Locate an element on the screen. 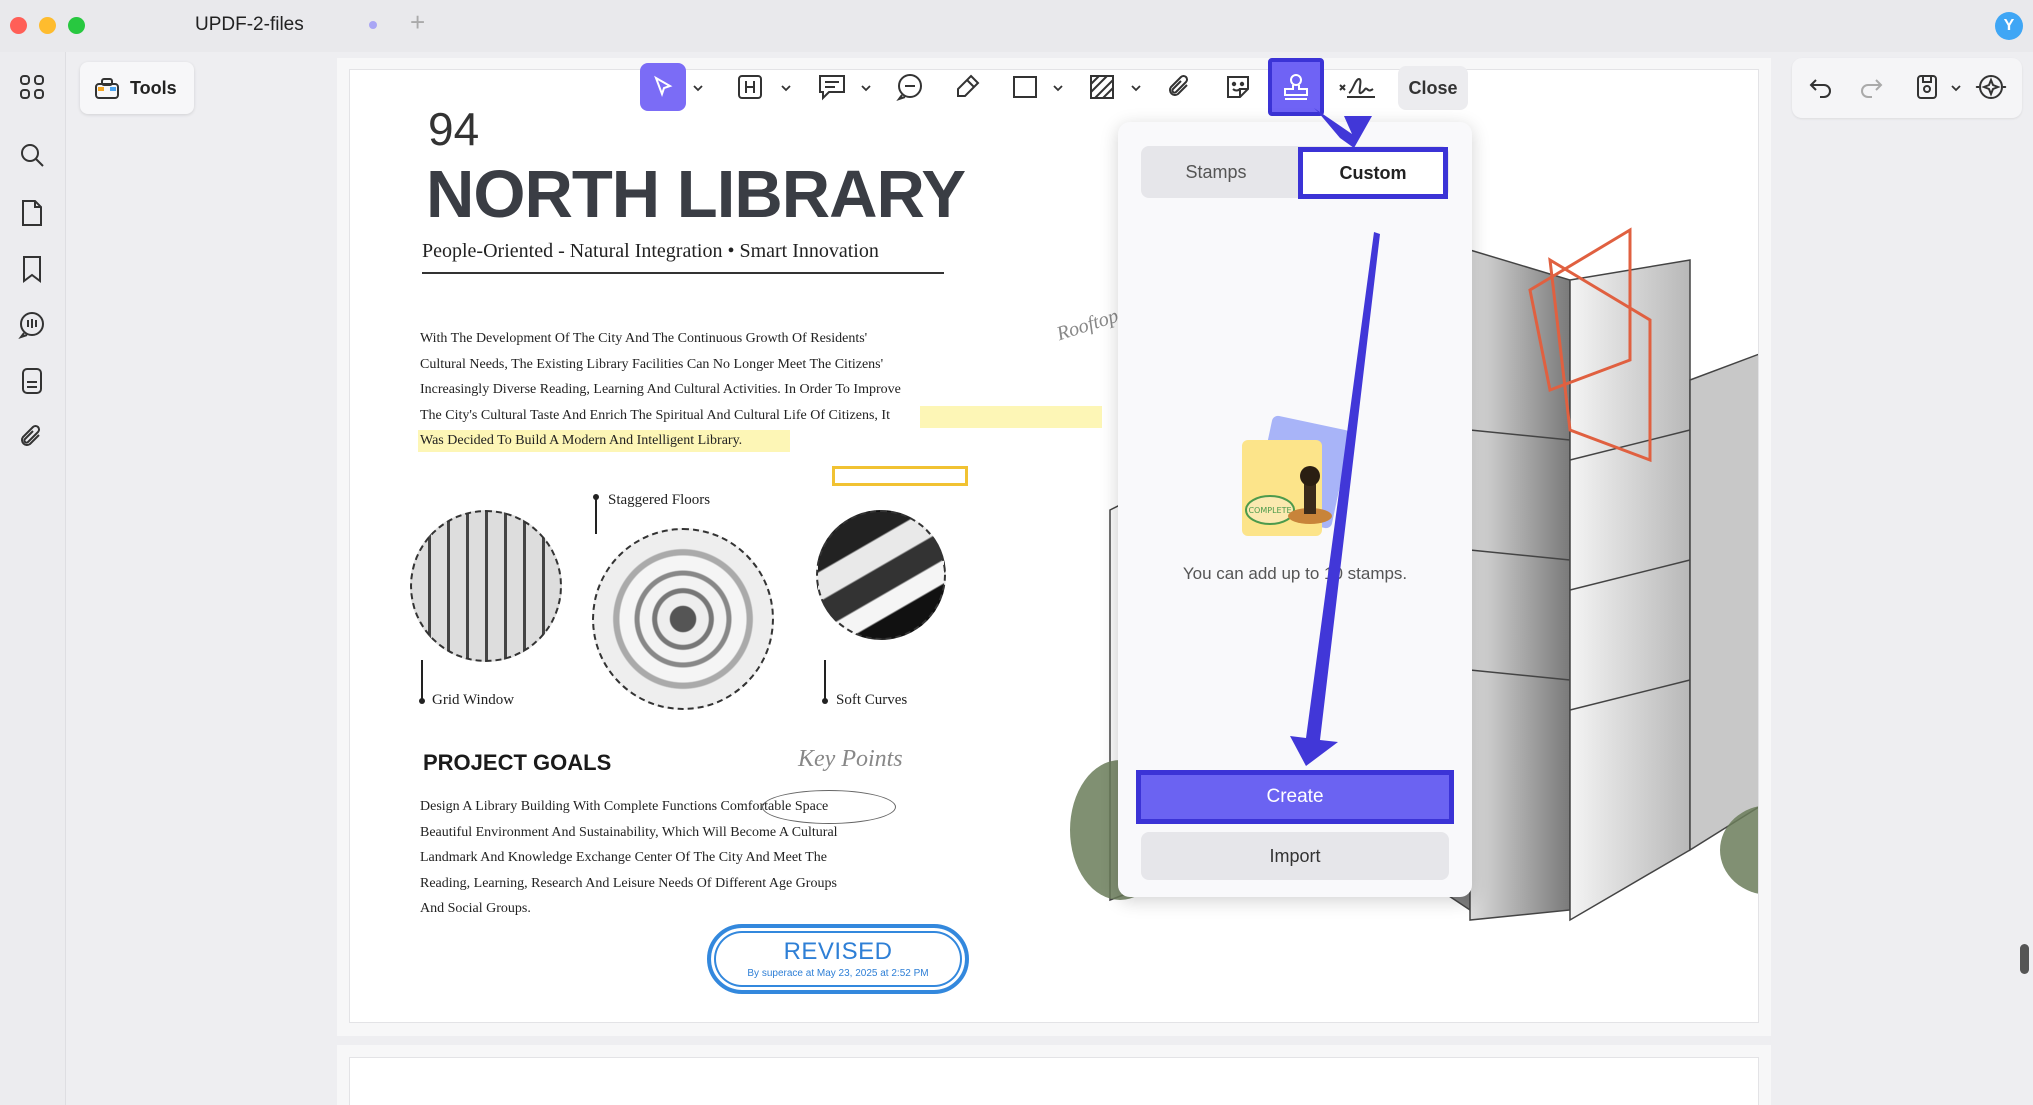 This screenshot has height=1105, width=2033. grid-window-photo is located at coordinates (486, 586).